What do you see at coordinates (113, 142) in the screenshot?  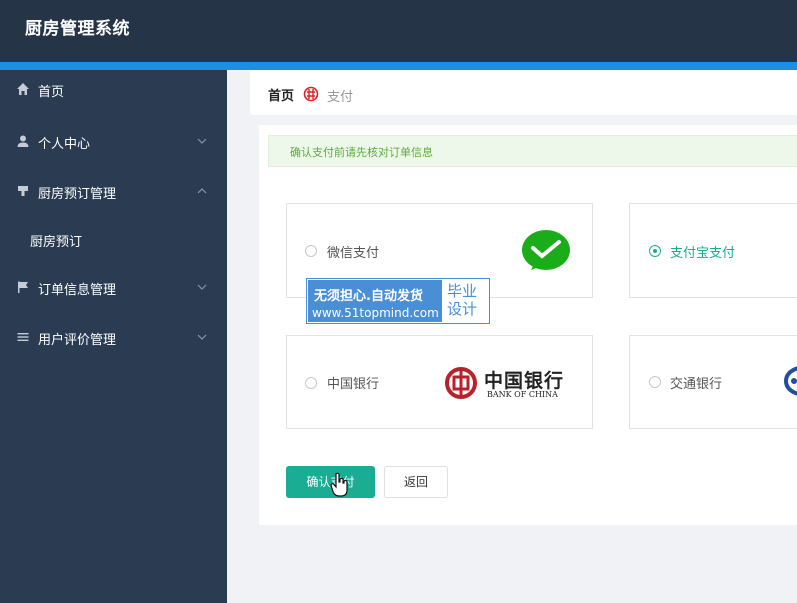 I see `sidebar-item-personal-center: 个人中心` at bounding box center [113, 142].